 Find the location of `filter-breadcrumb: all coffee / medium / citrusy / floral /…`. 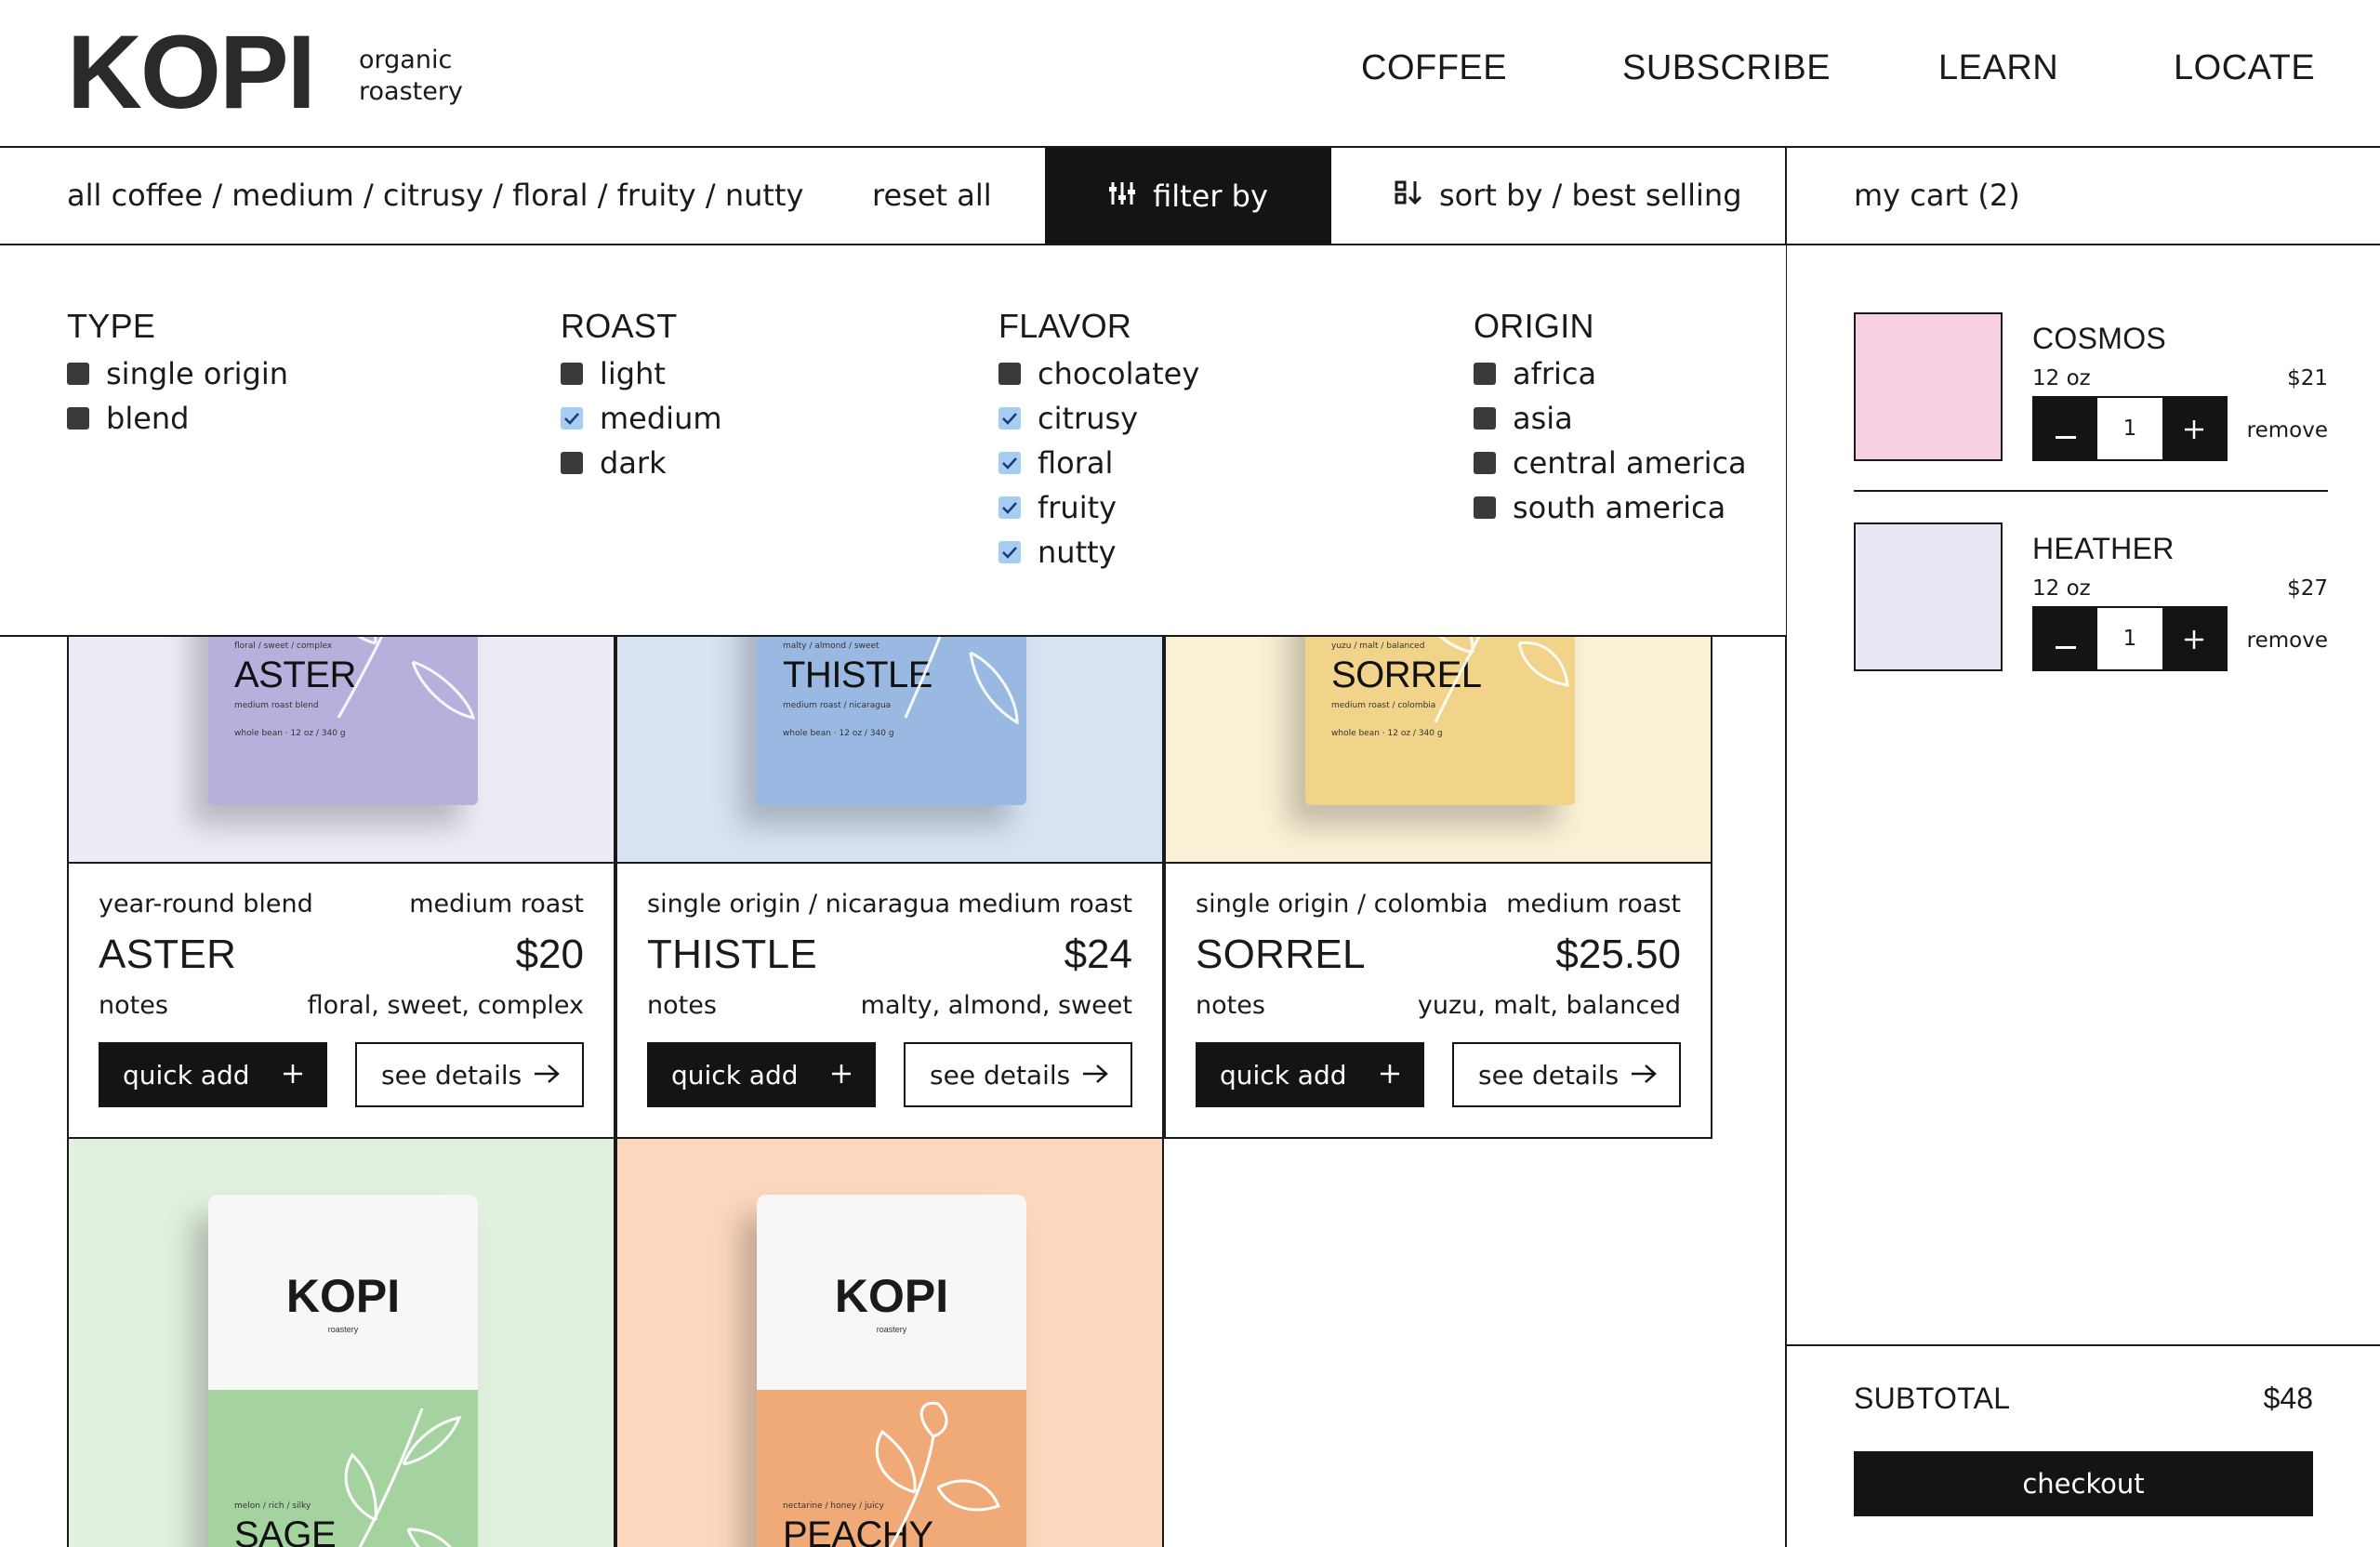

filter-breadcrumb: all coffee / medium / citrusy / floral /… is located at coordinates (435, 195).